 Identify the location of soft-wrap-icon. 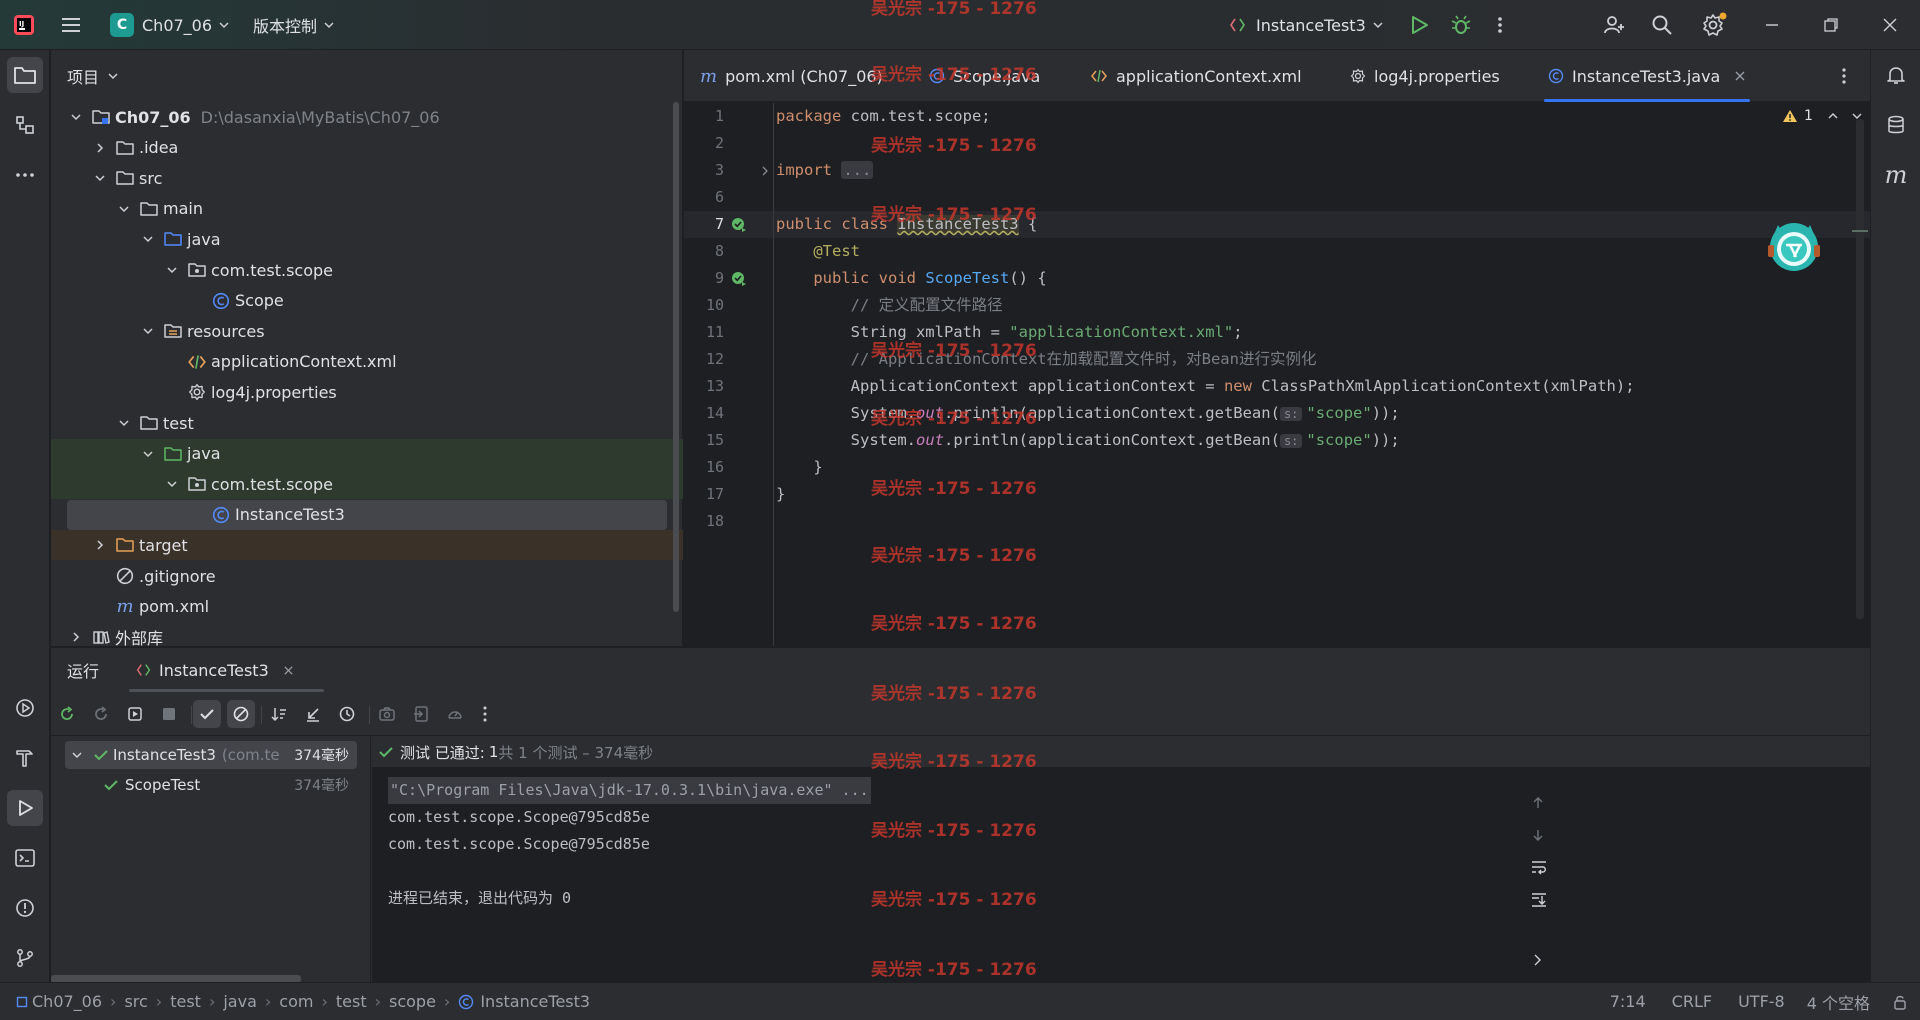
(1539, 867).